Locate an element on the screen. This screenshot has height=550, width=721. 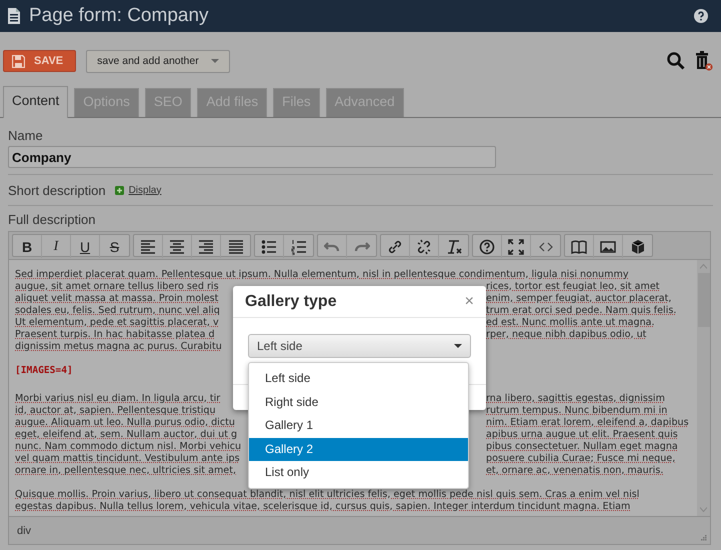
text-line: nunc. Nam commodo dictum nisl. Morbi vehicu is located at coordinates (128, 447).